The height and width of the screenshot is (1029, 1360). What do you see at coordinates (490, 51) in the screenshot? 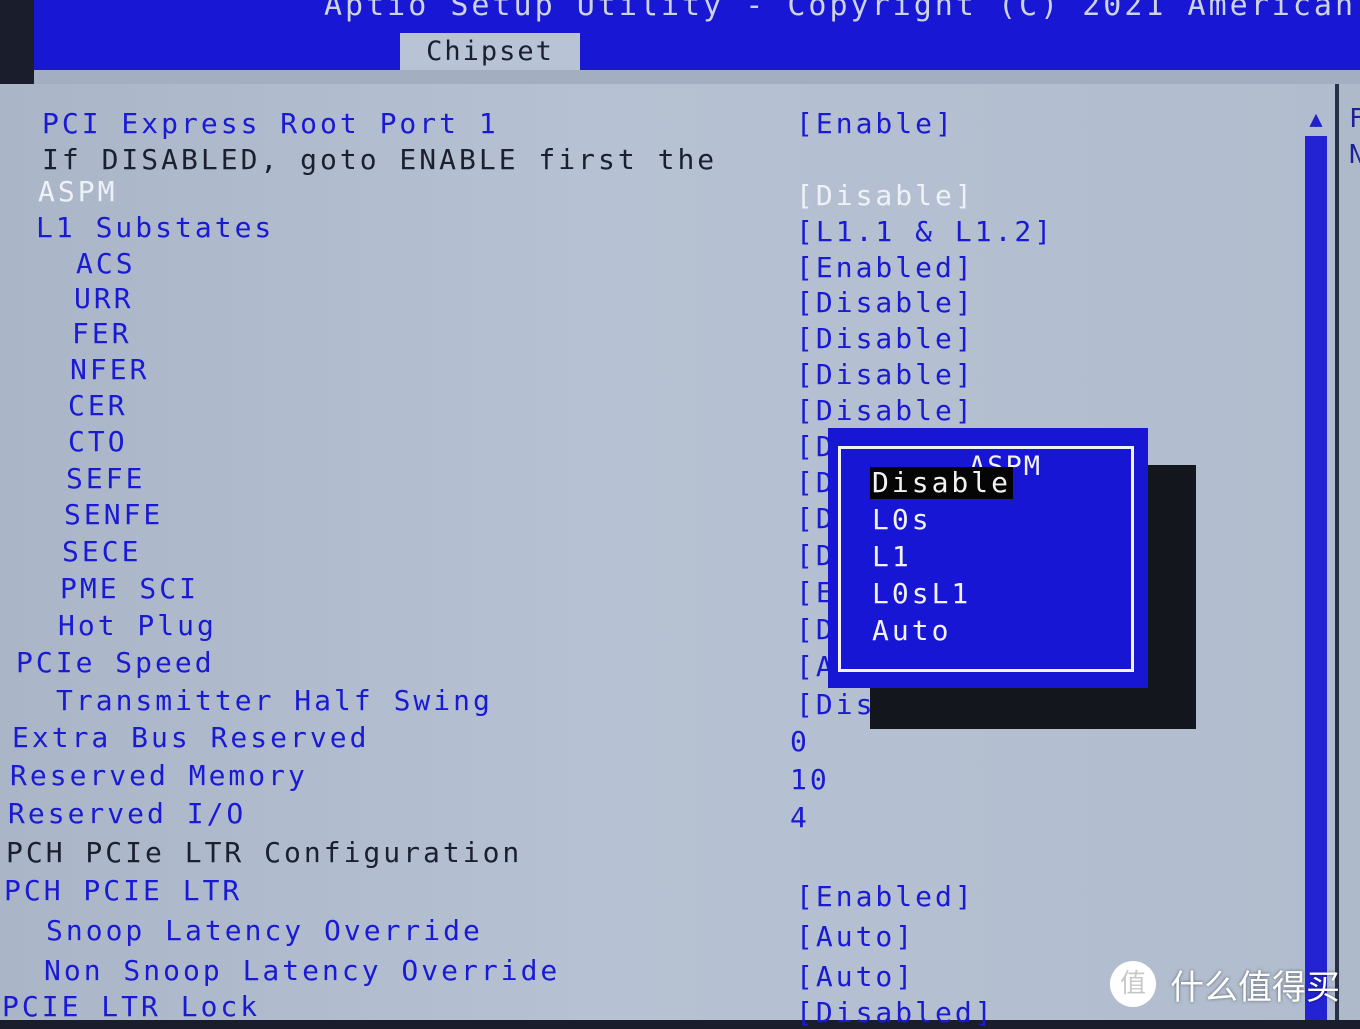
I see `tab-chipset: Chipset` at bounding box center [490, 51].